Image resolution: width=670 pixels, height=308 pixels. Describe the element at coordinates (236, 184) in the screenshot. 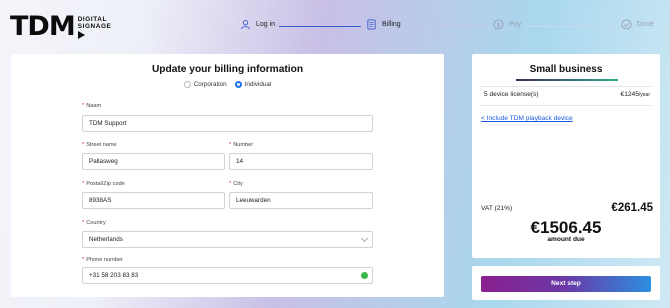

I see `city-label: * City` at that location.